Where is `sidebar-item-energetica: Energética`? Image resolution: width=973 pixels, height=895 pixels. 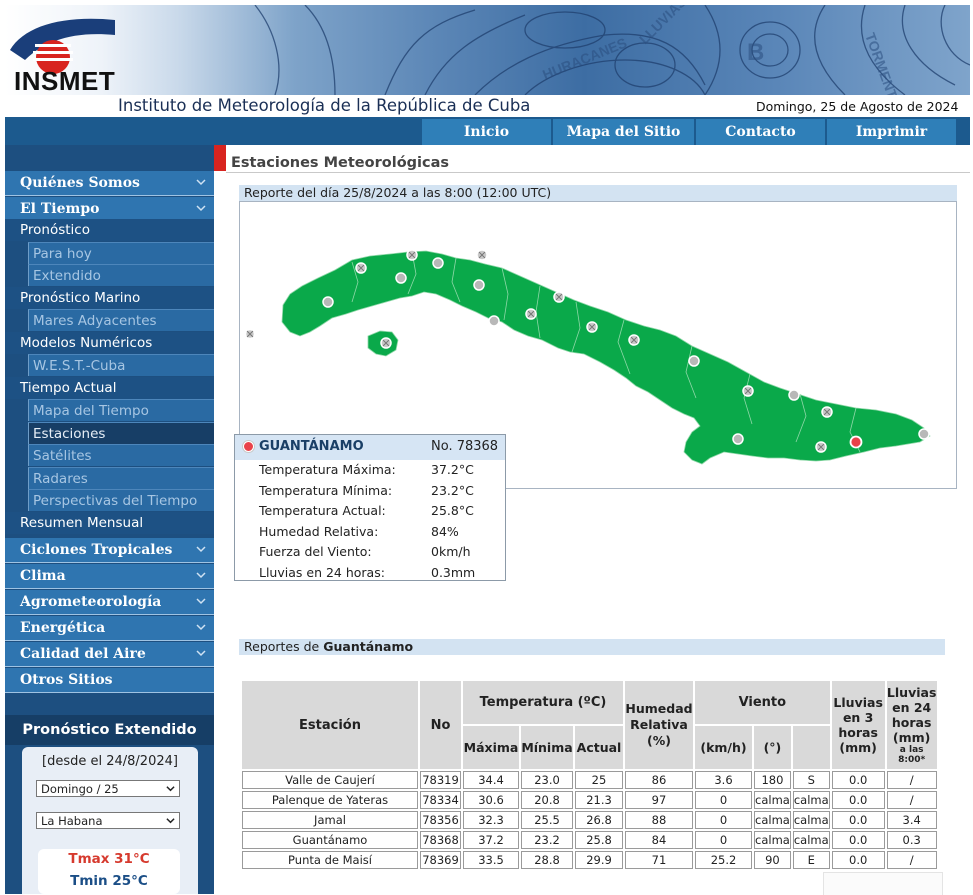
sidebar-item-energetica: Energética is located at coordinates (109, 628).